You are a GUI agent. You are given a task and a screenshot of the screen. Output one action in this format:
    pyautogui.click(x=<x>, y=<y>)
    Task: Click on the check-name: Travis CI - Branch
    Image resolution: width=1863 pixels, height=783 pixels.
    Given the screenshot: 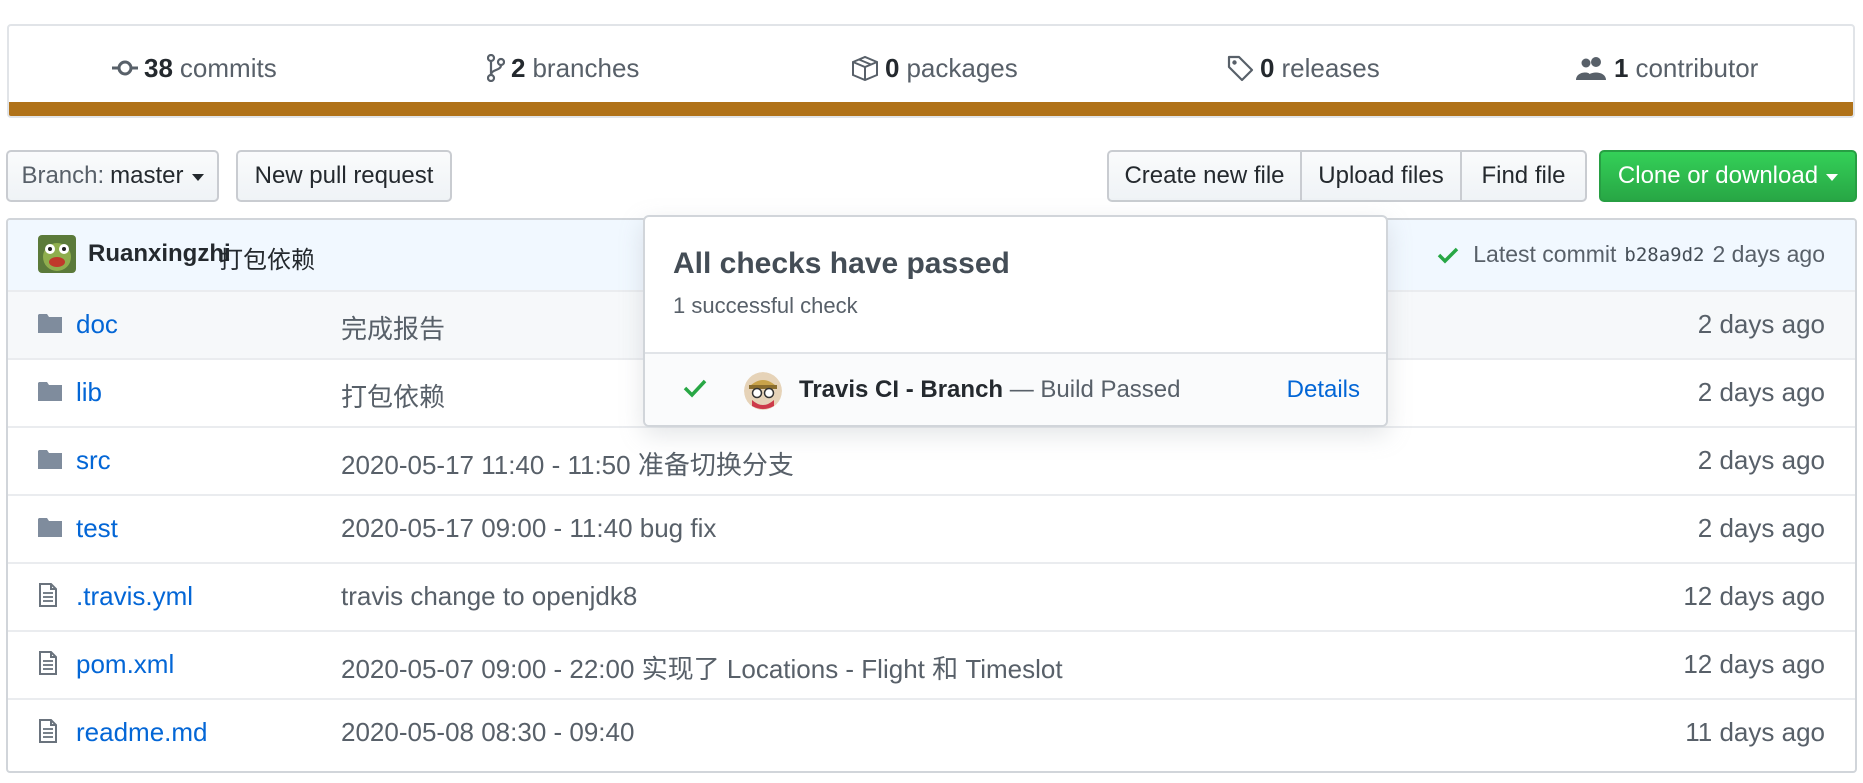 What is the action you would take?
    pyautogui.click(x=901, y=389)
    